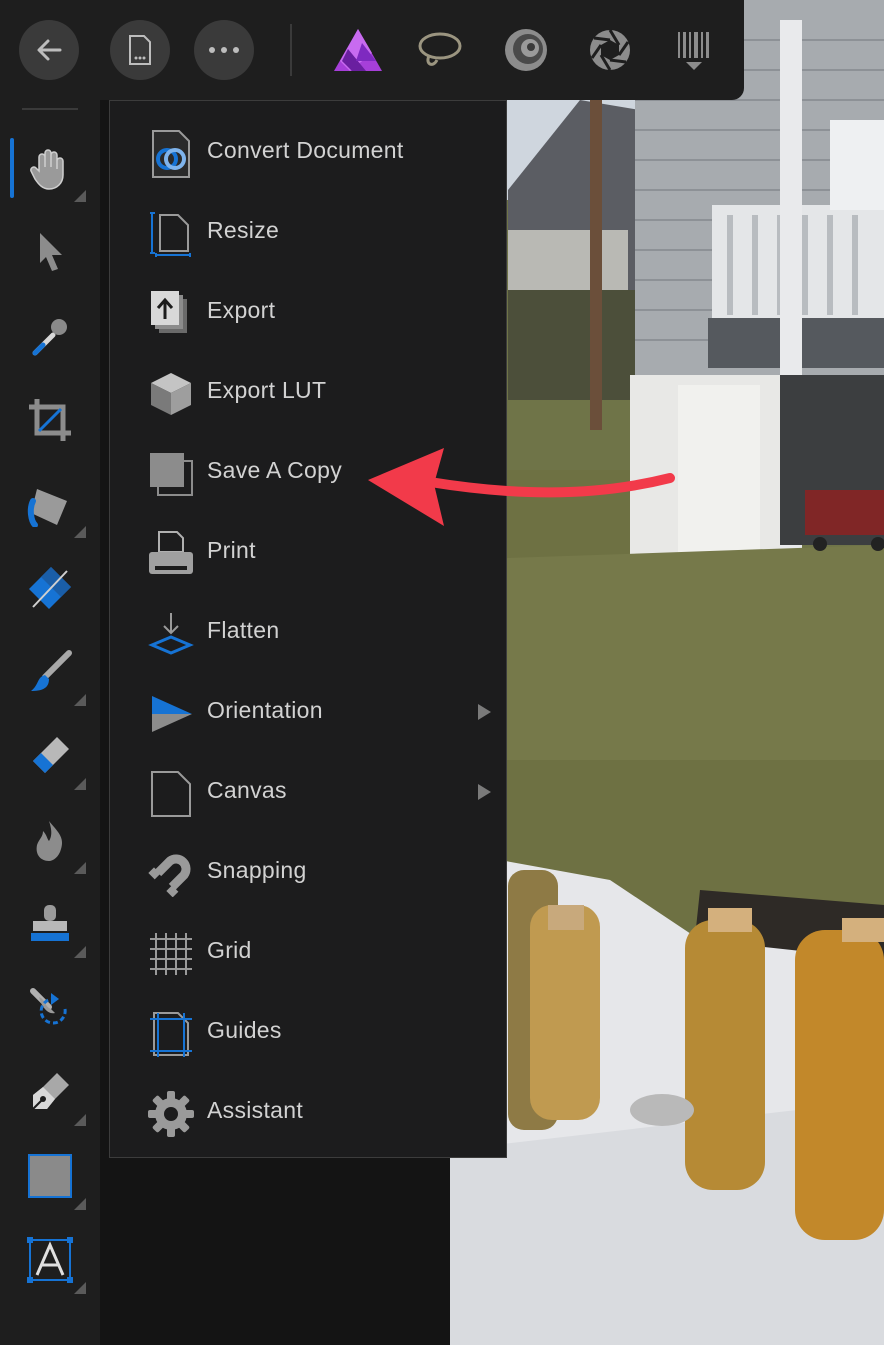 The height and width of the screenshot is (1345, 884). Describe the element at coordinates (309, 791) in the screenshot. I see `menu-item-canvas: Canvas` at that location.